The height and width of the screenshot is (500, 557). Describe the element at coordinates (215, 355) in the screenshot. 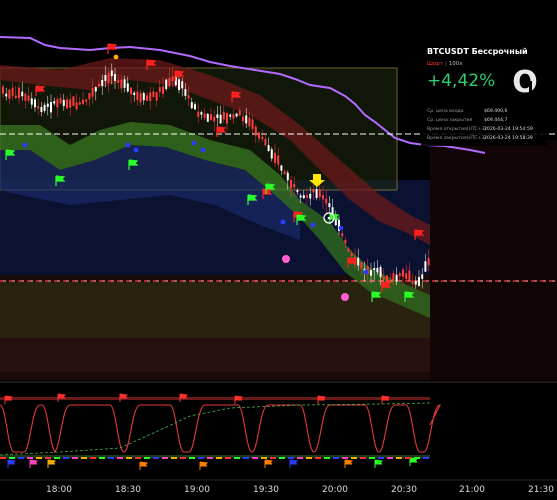

I see `maroon-band` at that location.